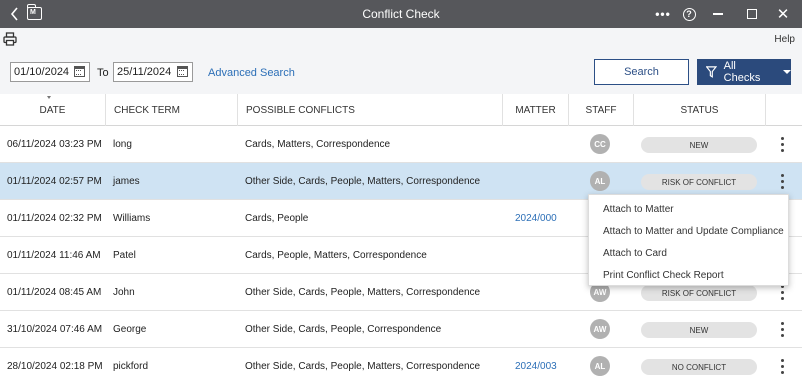 This screenshot has height=381, width=802. Describe the element at coordinates (124, 292) in the screenshot. I see `row-check-term: John` at that location.